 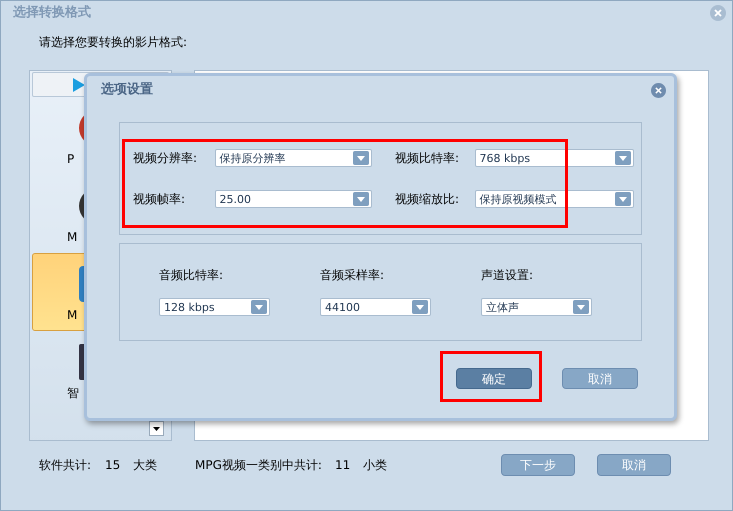 What do you see at coordinates (427, 158) in the screenshot?
I see `field-label: 视频比特率:` at bounding box center [427, 158].